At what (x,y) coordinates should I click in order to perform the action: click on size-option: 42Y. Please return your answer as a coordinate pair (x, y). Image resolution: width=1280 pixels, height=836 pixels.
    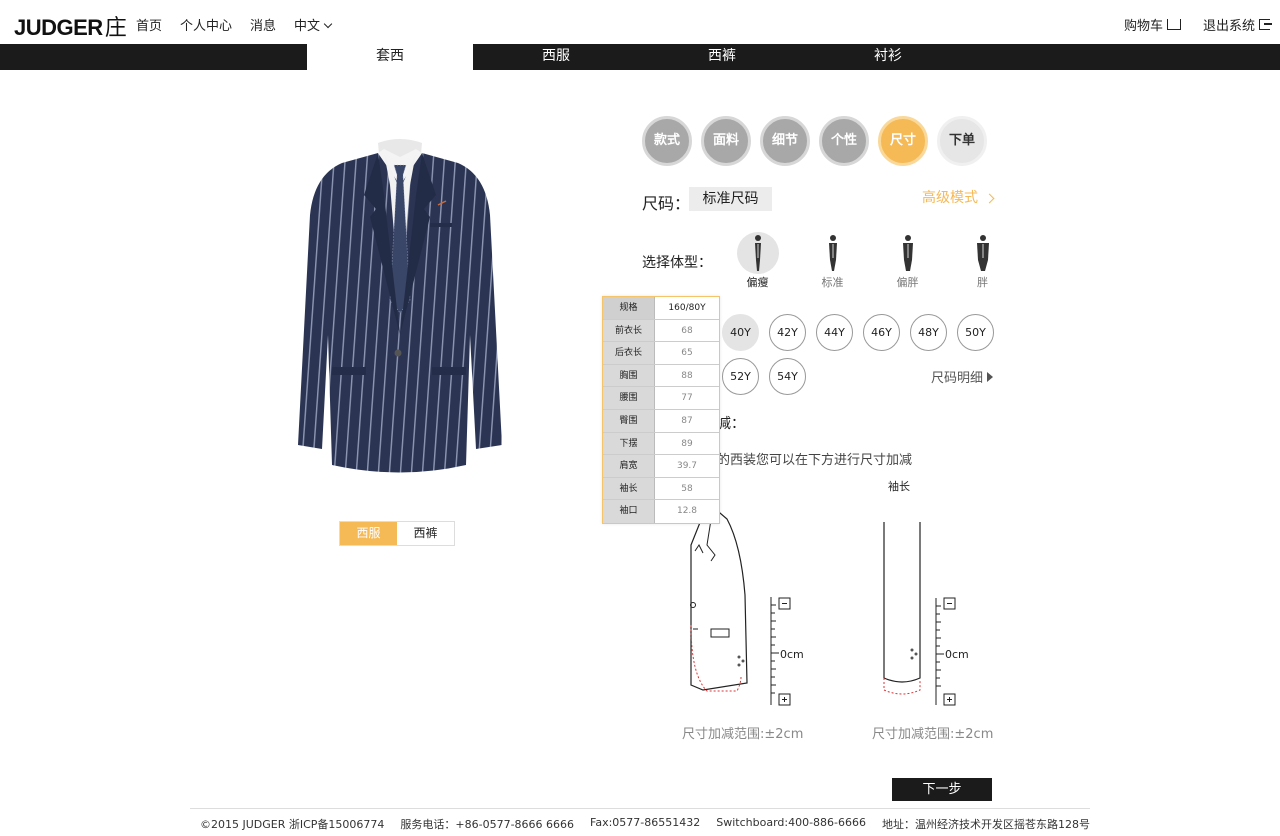
    Looking at the image, I should click on (787, 332).